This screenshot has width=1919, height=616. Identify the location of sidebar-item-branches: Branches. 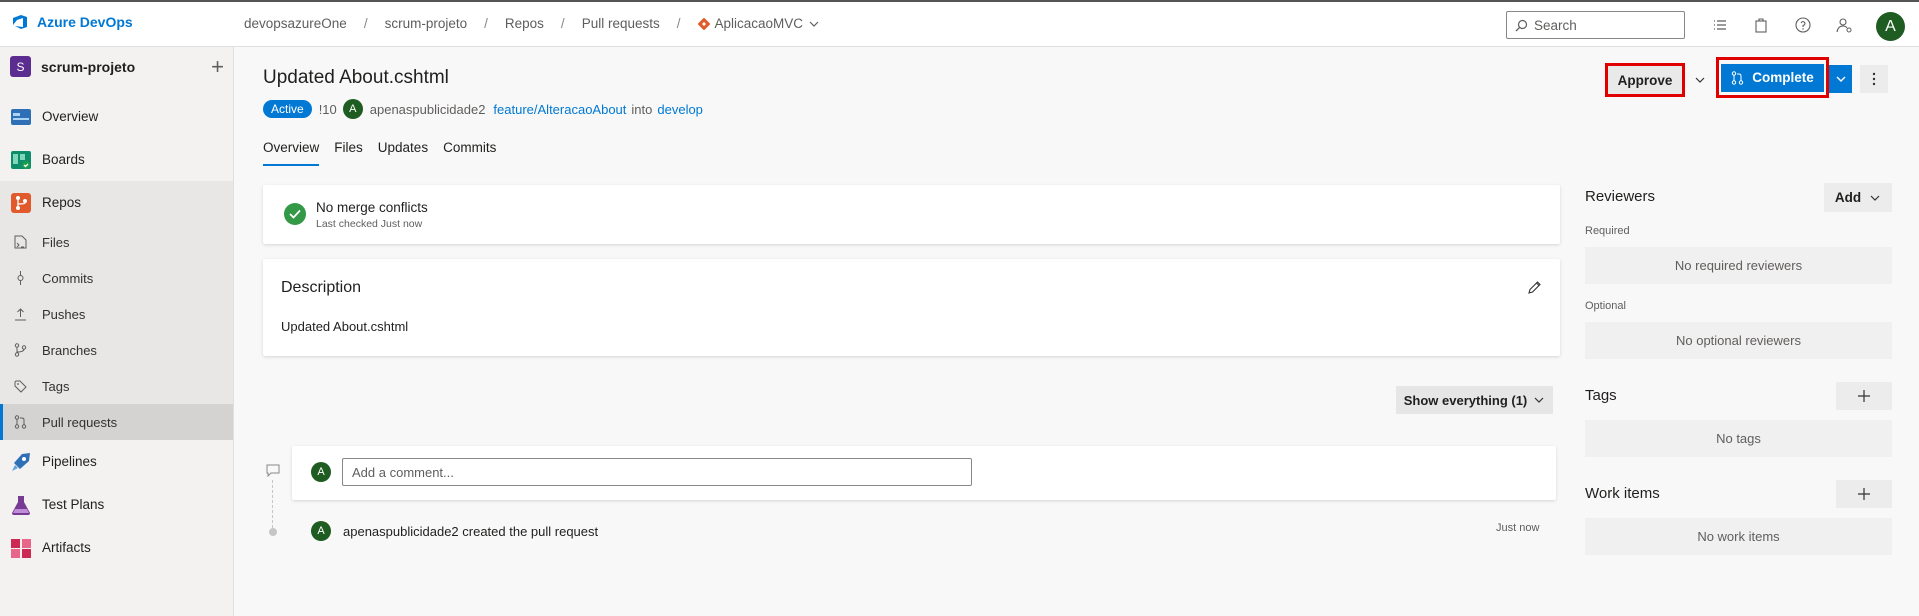
(116, 350).